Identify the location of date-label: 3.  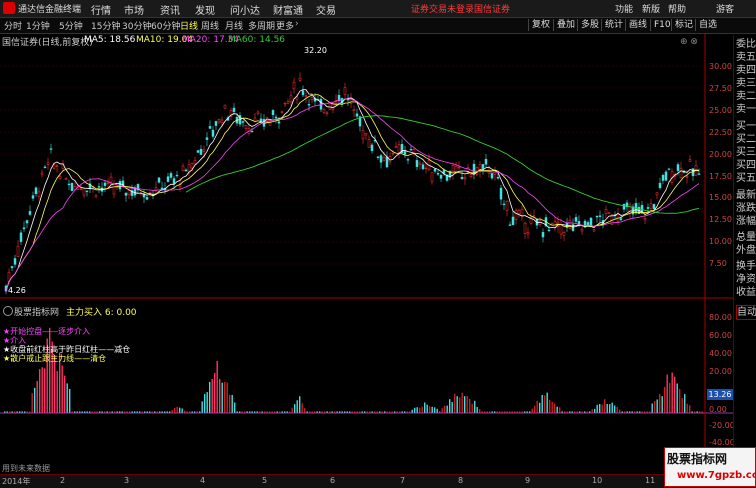
(127, 480).